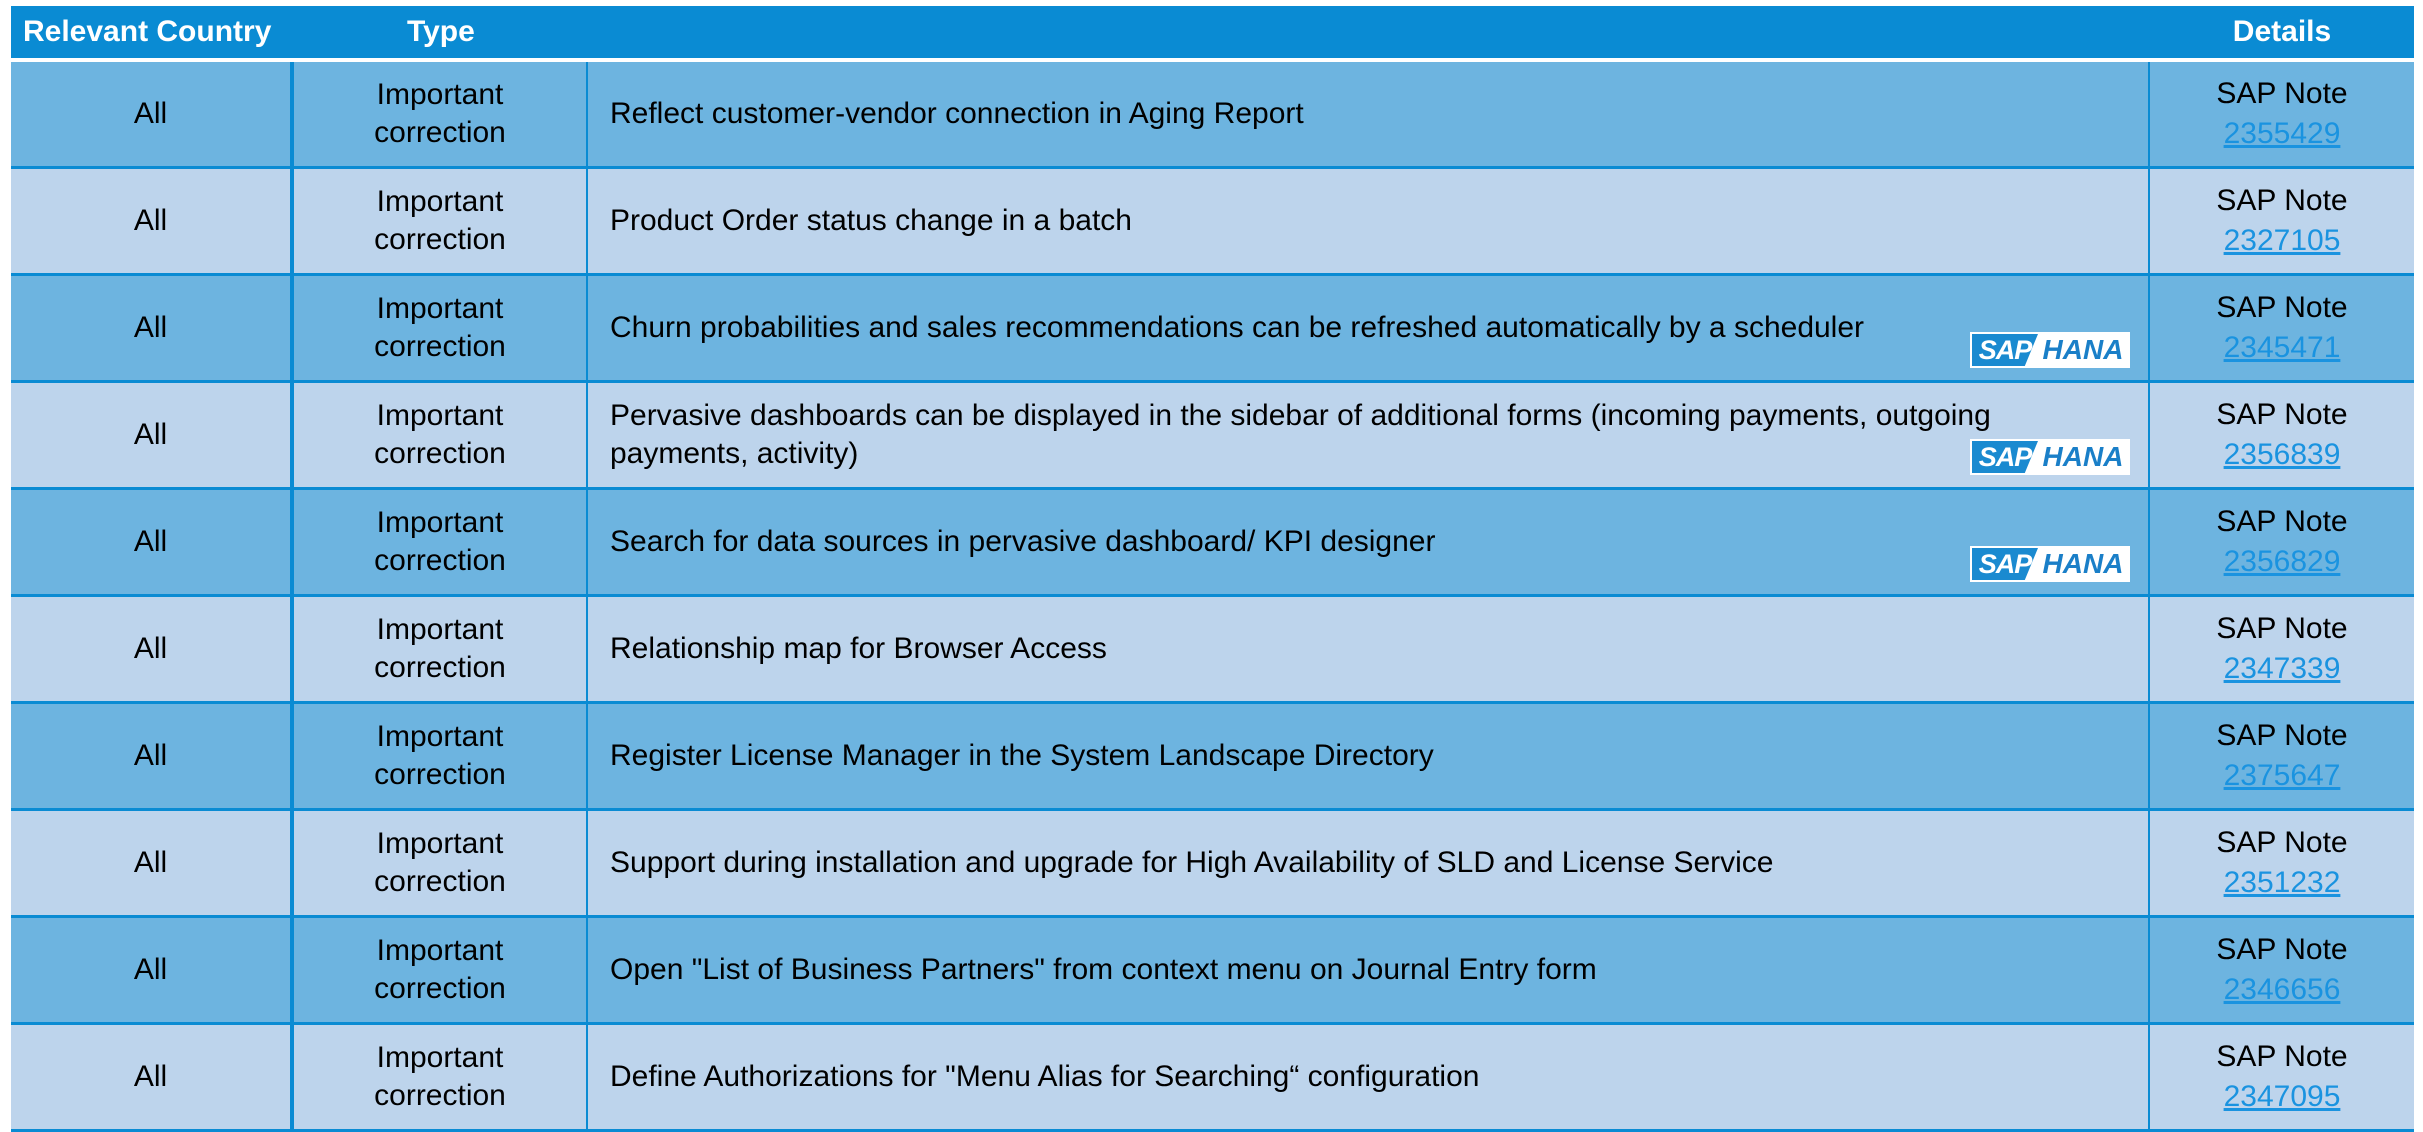  I want to click on header-details: Details, so click(2282, 31).